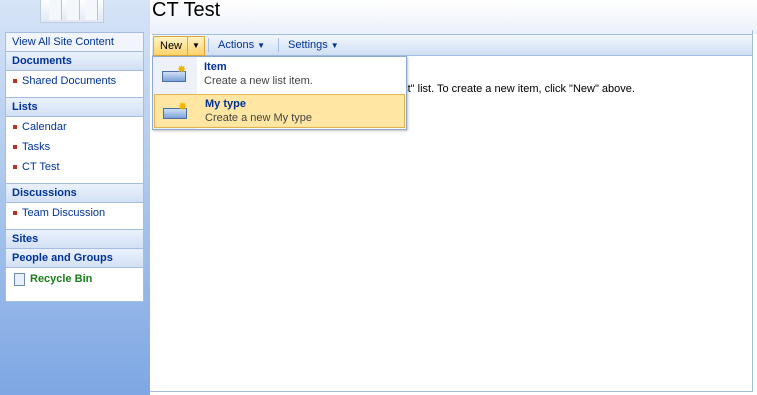 This screenshot has height=395, width=757. I want to click on section-people-and-groups: People and Groups, so click(74, 258).